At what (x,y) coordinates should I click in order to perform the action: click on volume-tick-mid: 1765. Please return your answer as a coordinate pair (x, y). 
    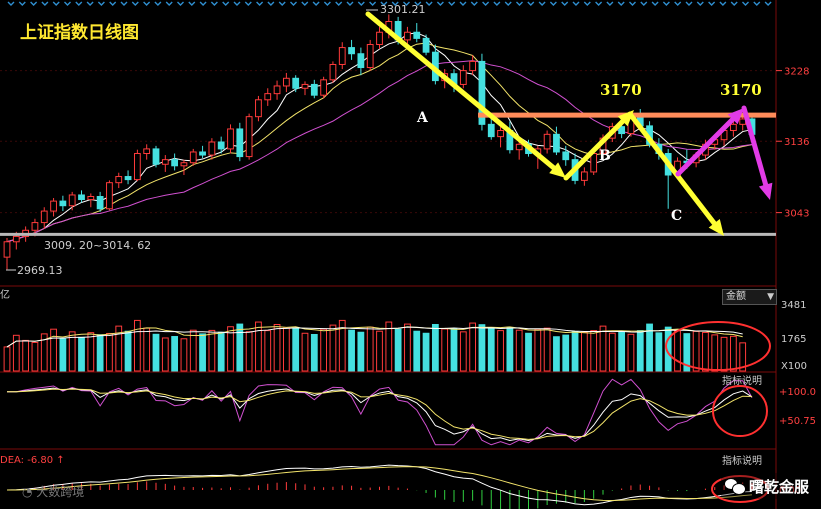
    Looking at the image, I should click on (793, 339).